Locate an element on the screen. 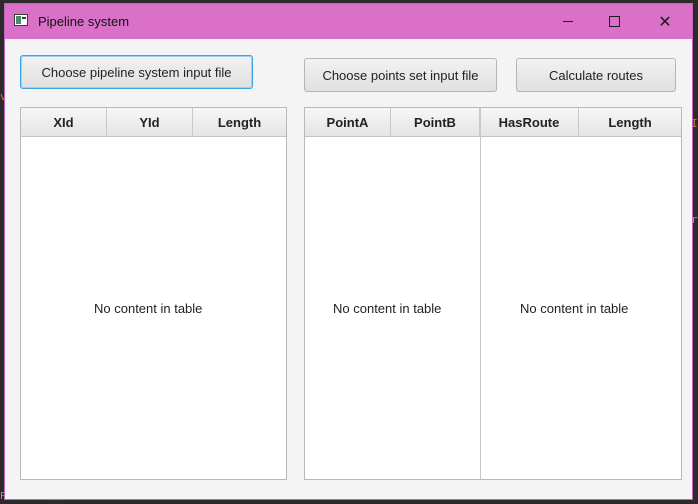 The height and width of the screenshot is (504, 698). choose-points-file-button: Choose points set input file is located at coordinates (400, 75).